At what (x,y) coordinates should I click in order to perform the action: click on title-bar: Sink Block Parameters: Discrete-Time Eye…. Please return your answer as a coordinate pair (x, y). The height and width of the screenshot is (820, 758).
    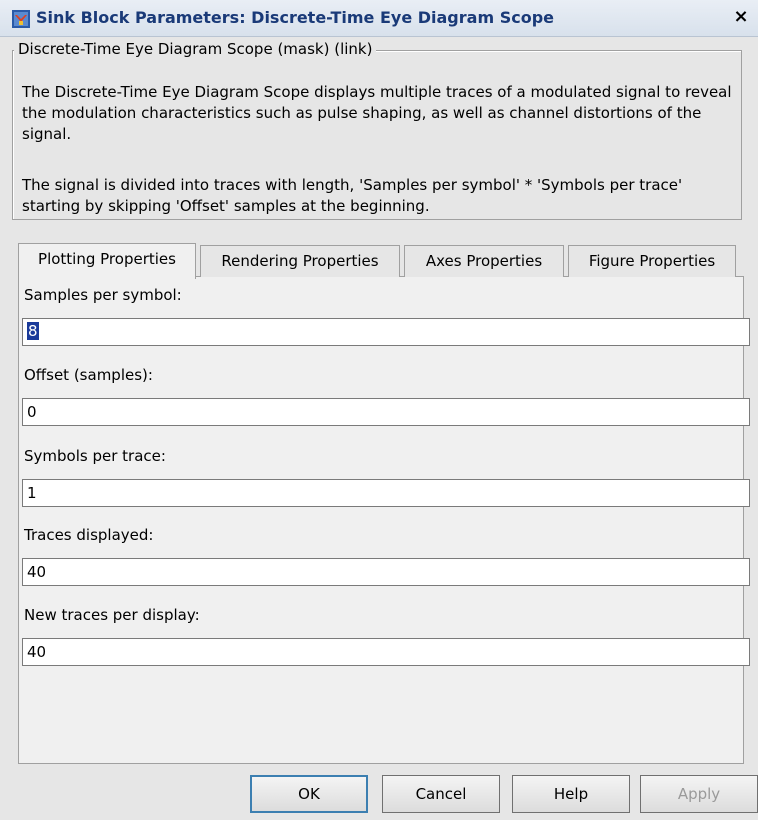
    Looking at the image, I should click on (379, 18).